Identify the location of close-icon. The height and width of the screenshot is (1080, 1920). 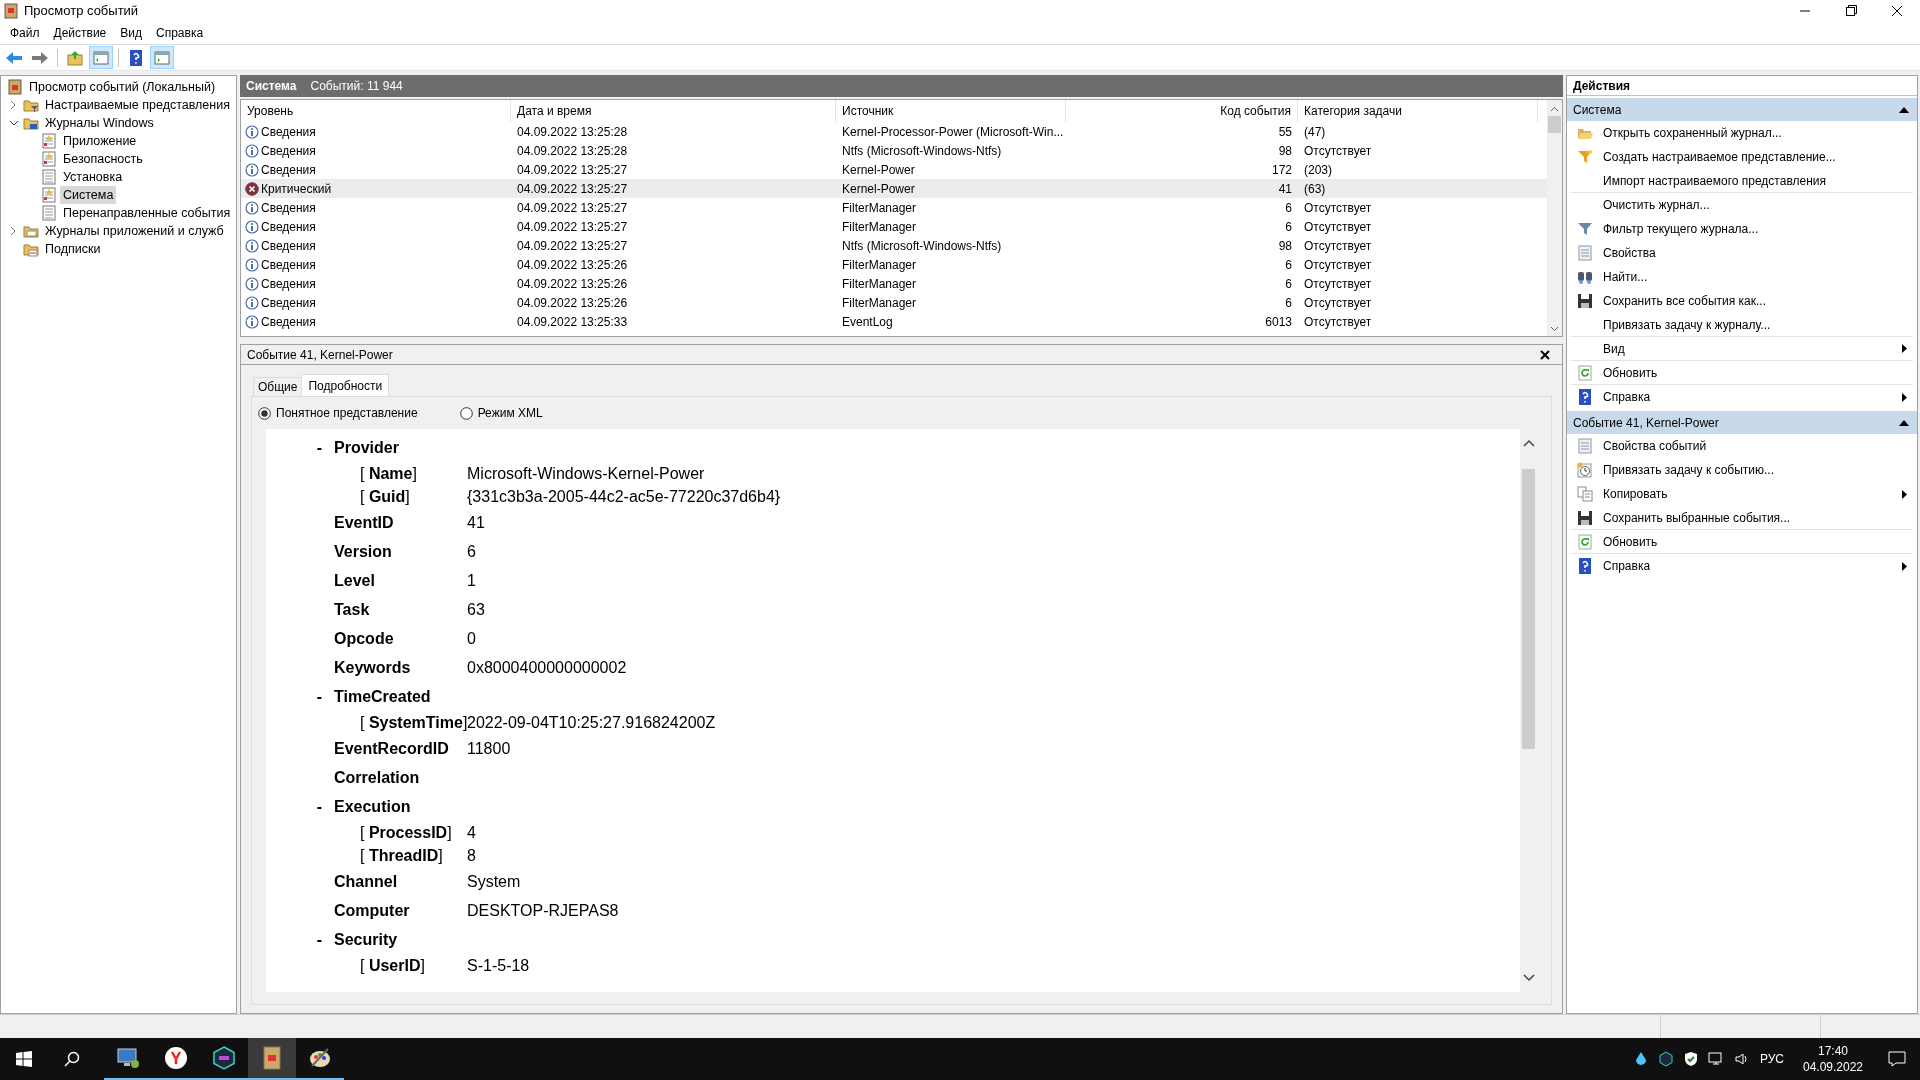
(1545, 354).